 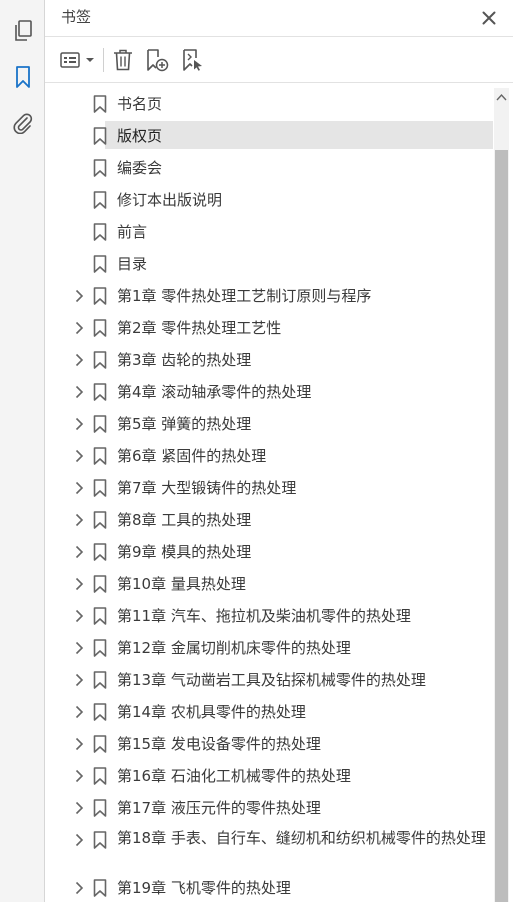 I want to click on bookmark-label: 第8章 工具的热处理, so click(x=184, y=520).